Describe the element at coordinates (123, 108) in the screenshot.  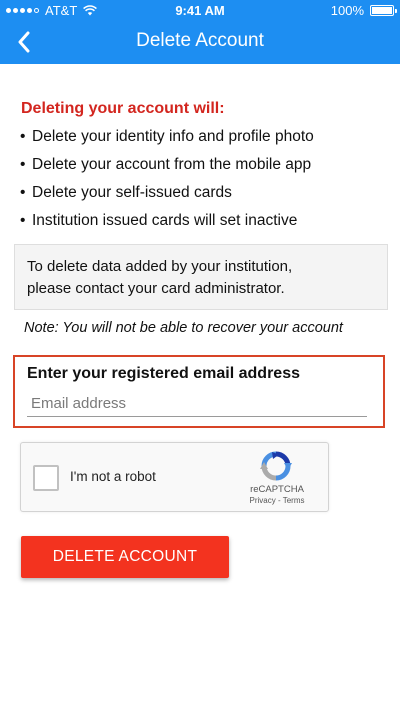
I see `warning-title: Deleting your account will:` at that location.